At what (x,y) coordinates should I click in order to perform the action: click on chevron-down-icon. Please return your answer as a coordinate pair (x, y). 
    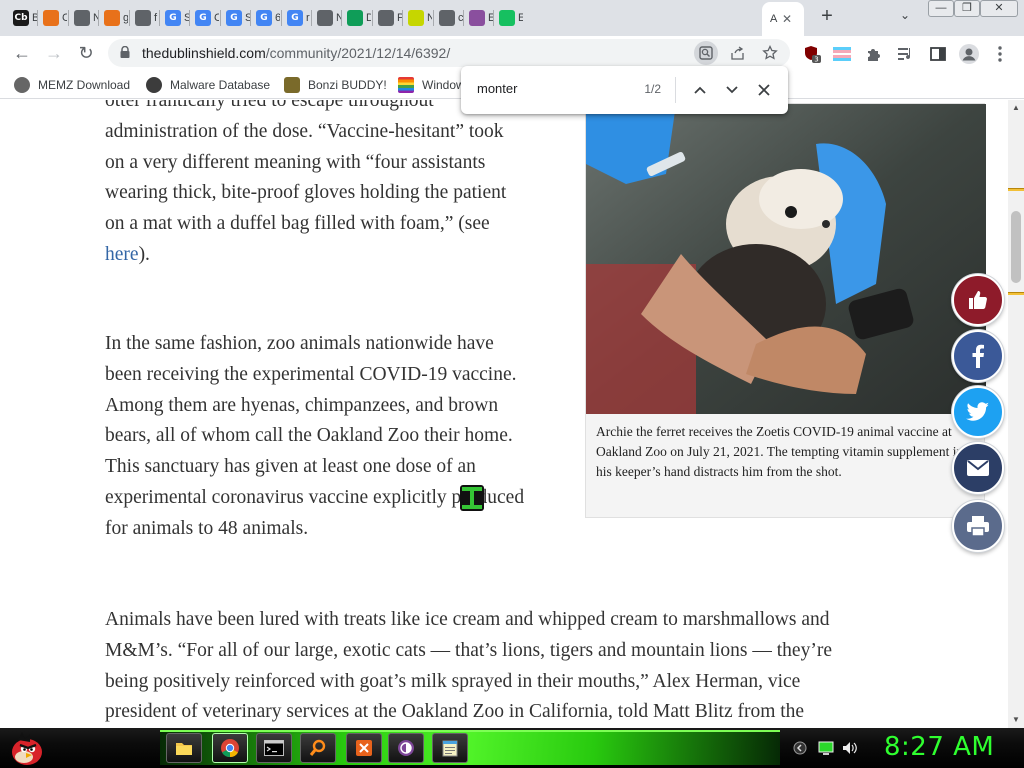
    Looking at the image, I should click on (732, 90).